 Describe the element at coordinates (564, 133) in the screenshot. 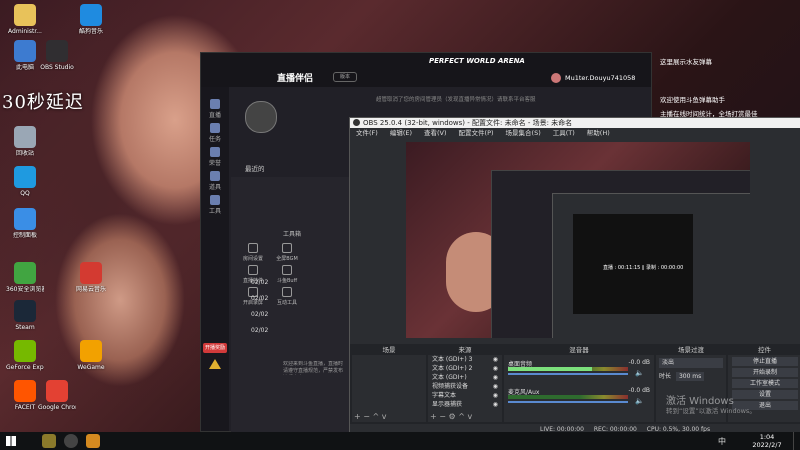

I see `obs-menu-item: 工具(T)` at that location.